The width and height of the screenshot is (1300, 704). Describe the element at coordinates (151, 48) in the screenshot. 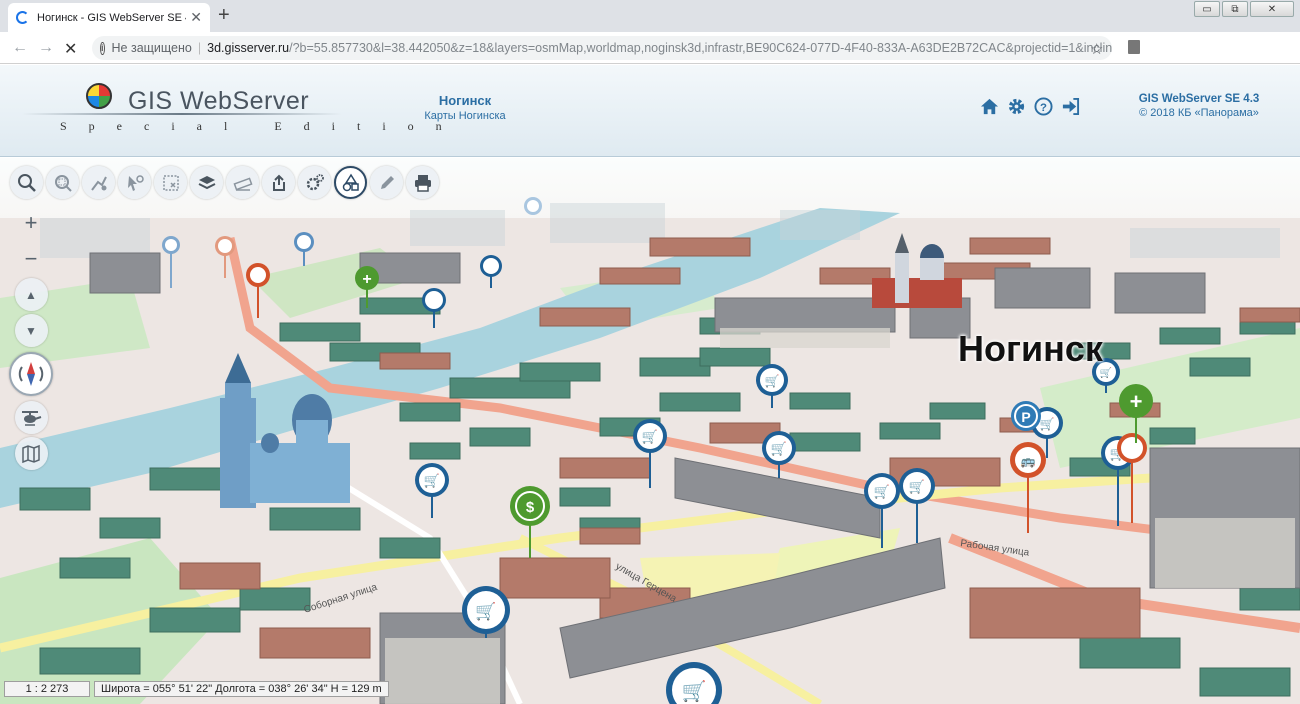

I see `security-label: Не защищено` at that location.